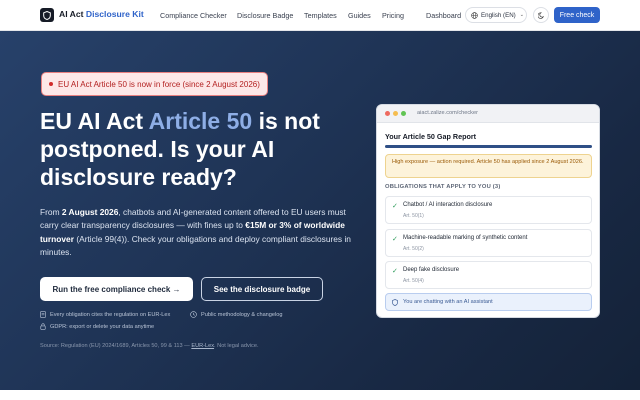 The width and height of the screenshot is (640, 400). What do you see at coordinates (403, 113) in the screenshot?
I see `maximize-dot-icon` at bounding box center [403, 113].